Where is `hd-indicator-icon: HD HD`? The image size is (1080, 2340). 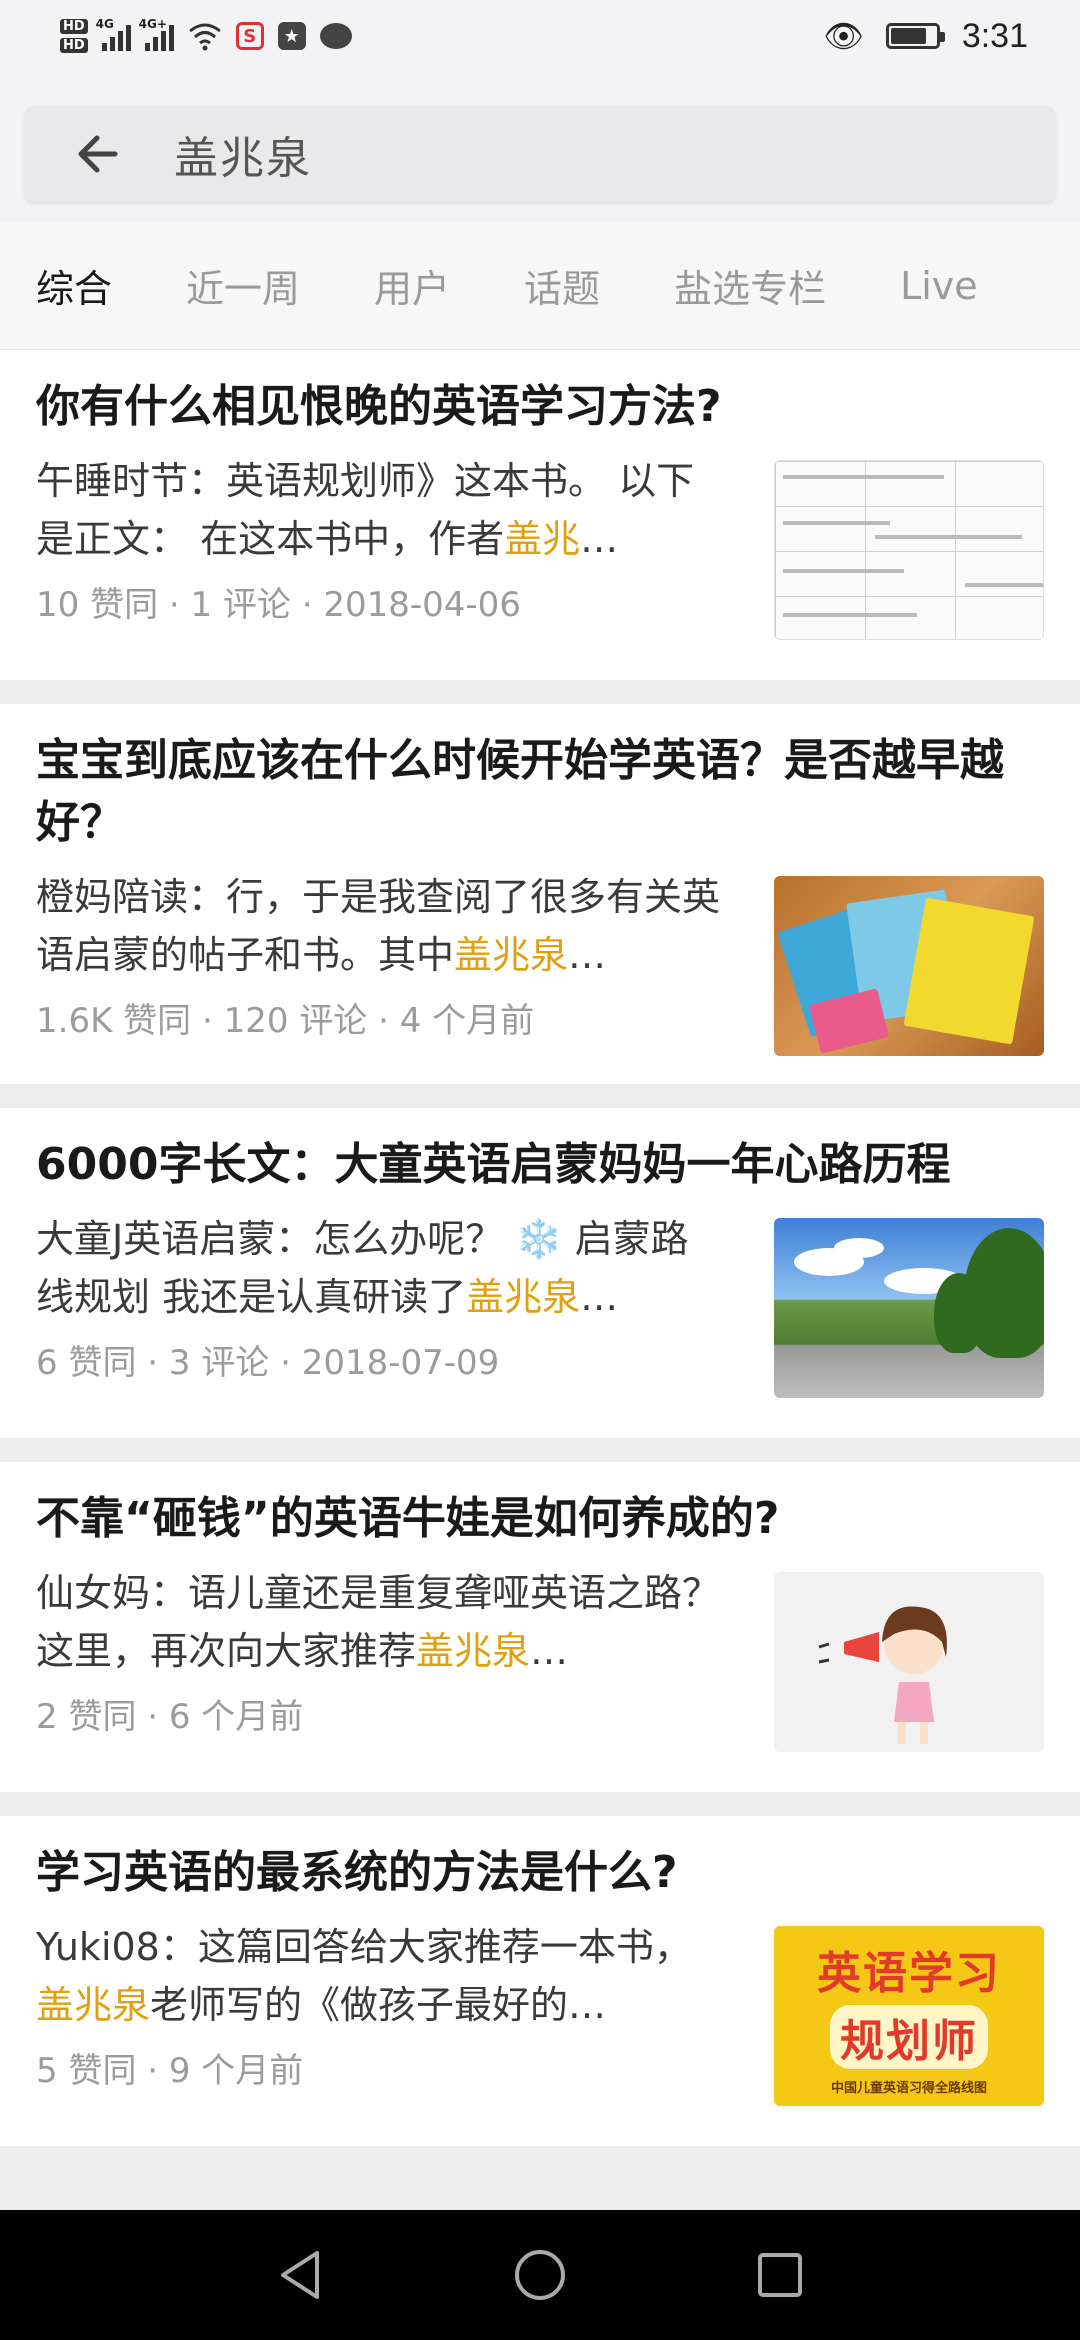 hd-indicator-icon: HD HD is located at coordinates (74, 36).